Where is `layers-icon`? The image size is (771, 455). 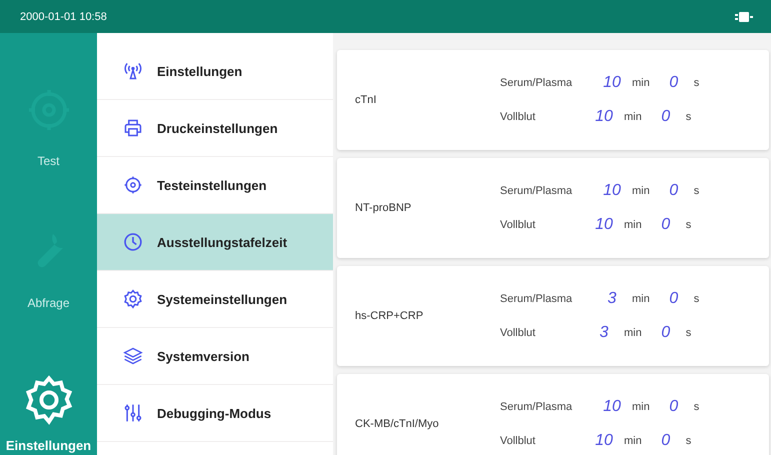 layers-icon is located at coordinates (133, 356).